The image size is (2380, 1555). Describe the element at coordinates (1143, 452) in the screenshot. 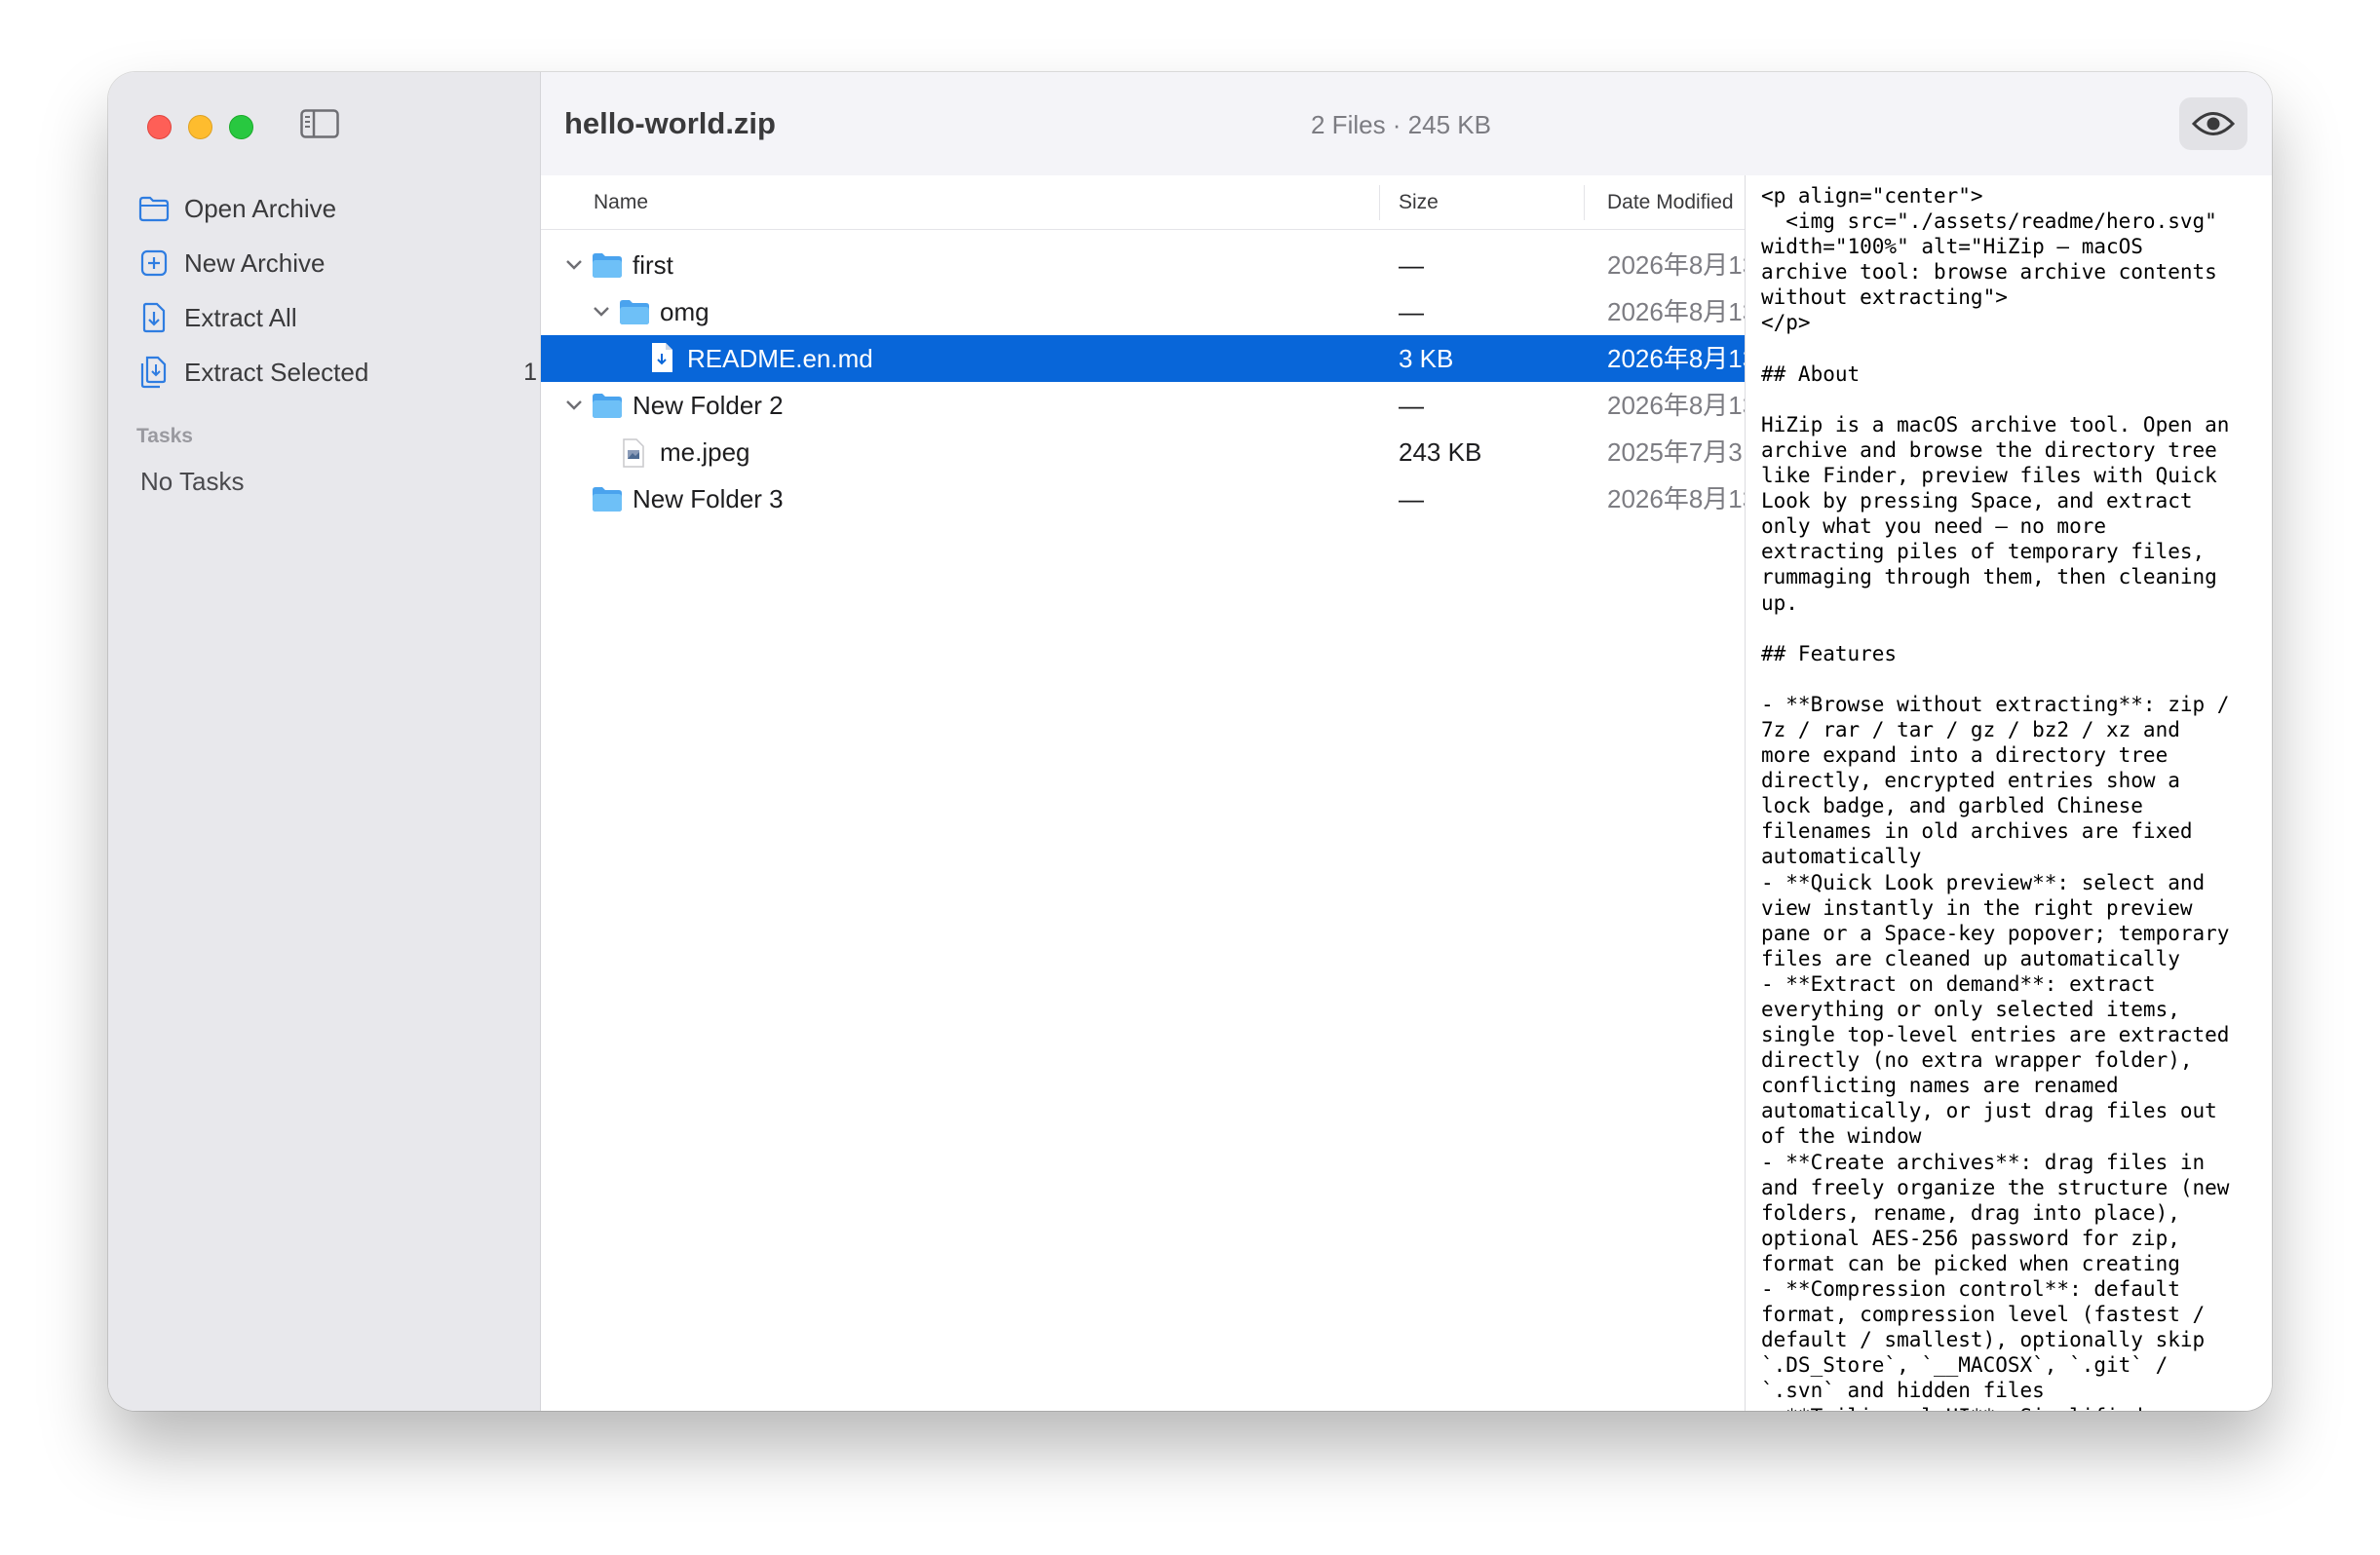

I see `table-row: me.jpeg 243 KB 2025年7月3日 19:42` at that location.